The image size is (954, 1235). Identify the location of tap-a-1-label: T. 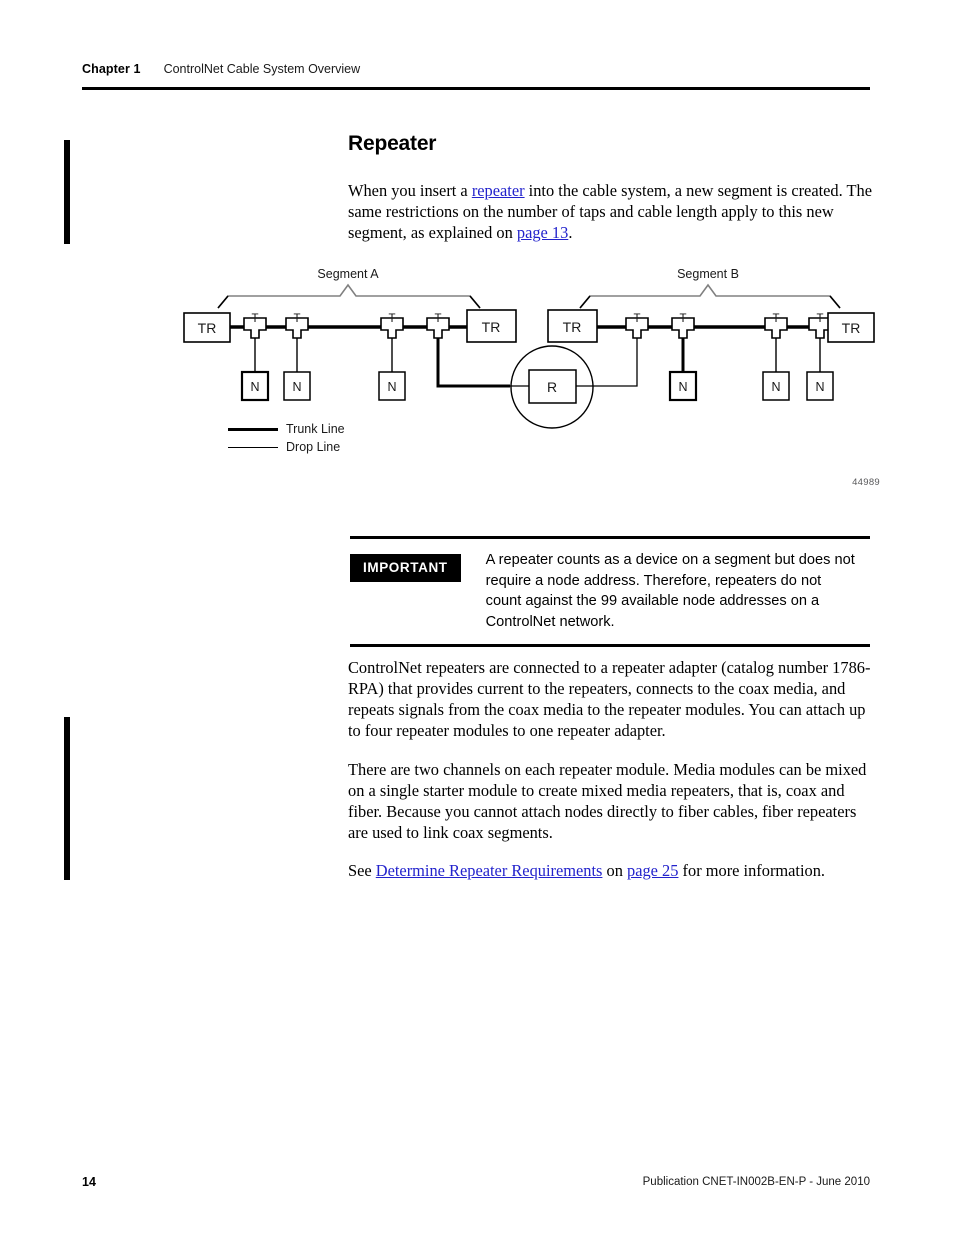
(254, 319).